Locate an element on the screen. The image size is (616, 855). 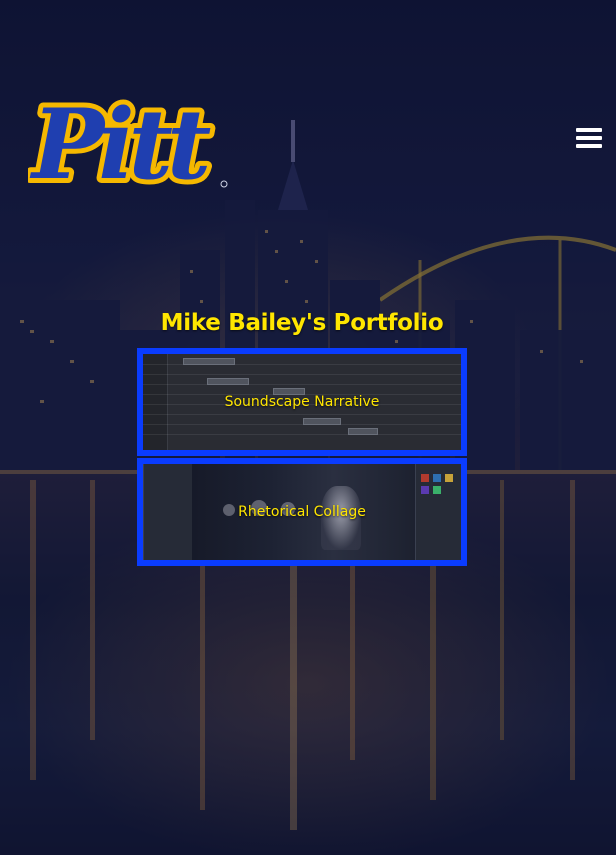
soundscape-narrative-card: Soundscape Narrative is located at coordinates (302, 402).